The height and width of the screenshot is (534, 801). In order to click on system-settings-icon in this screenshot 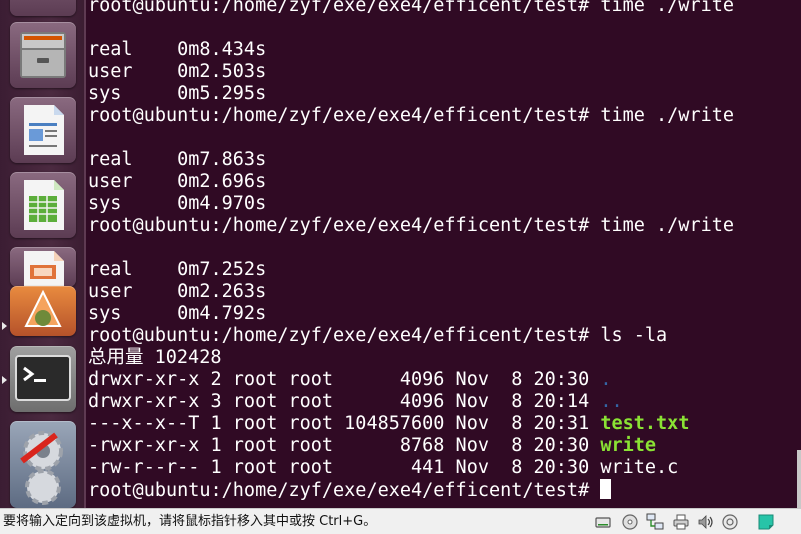, I will do `click(43, 464)`.